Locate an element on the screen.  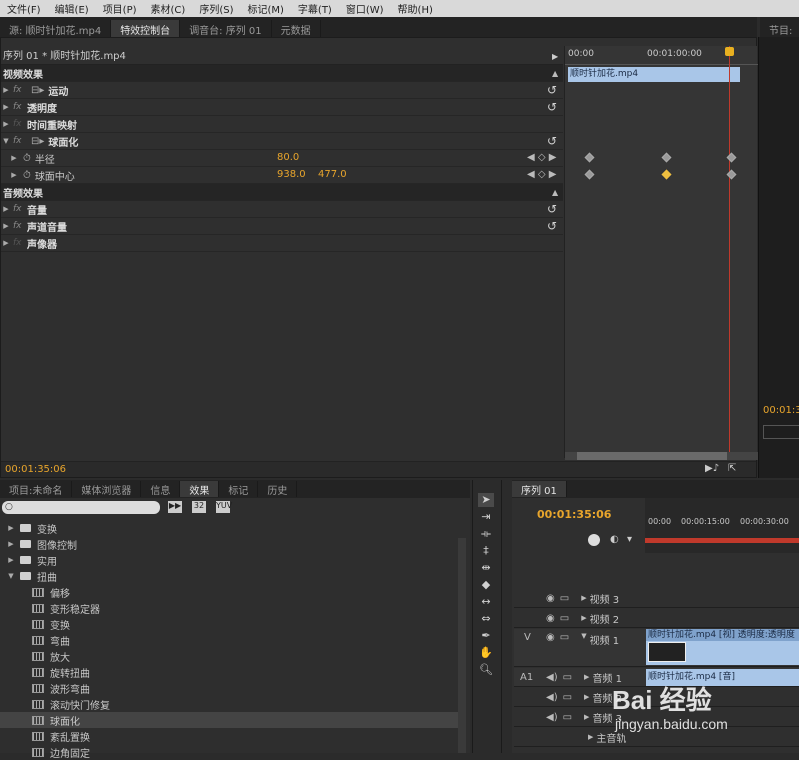
menu-item: 字幕(T) is located at coordinates (315, 8).